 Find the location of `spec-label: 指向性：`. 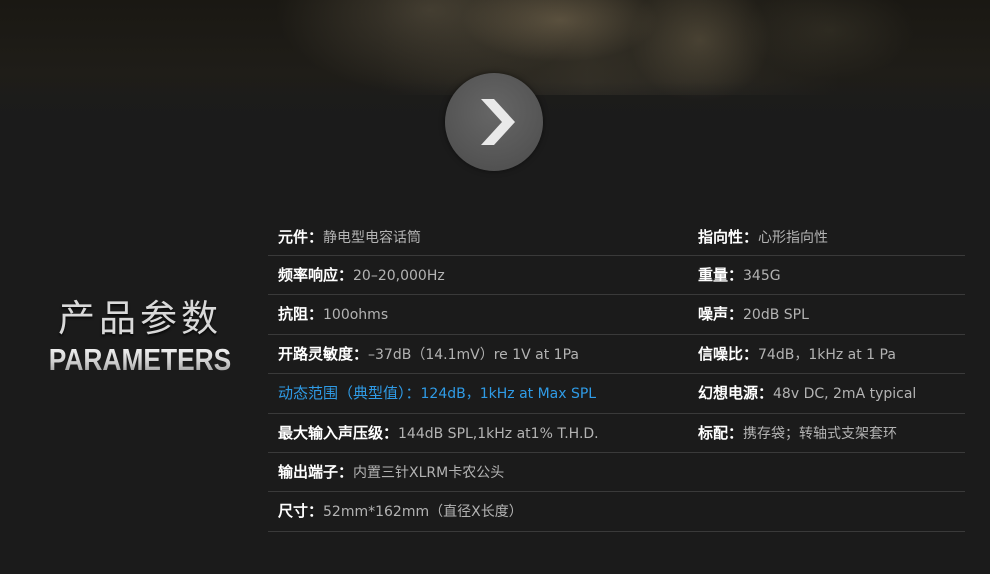

spec-label: 指向性： is located at coordinates (728, 237).